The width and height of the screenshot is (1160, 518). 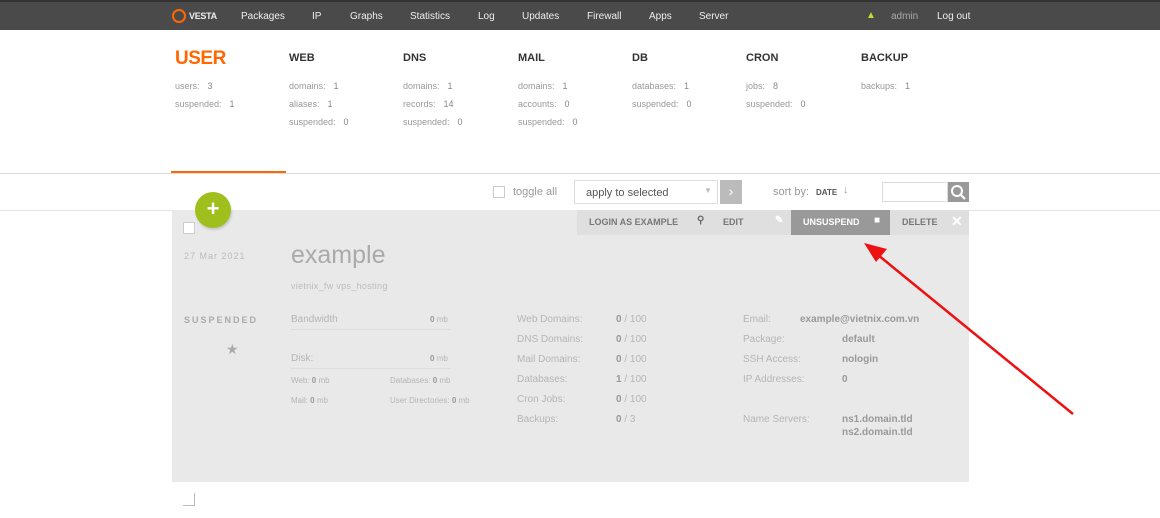 What do you see at coordinates (957, 221) in the screenshot?
I see `close-icon: ✕` at bounding box center [957, 221].